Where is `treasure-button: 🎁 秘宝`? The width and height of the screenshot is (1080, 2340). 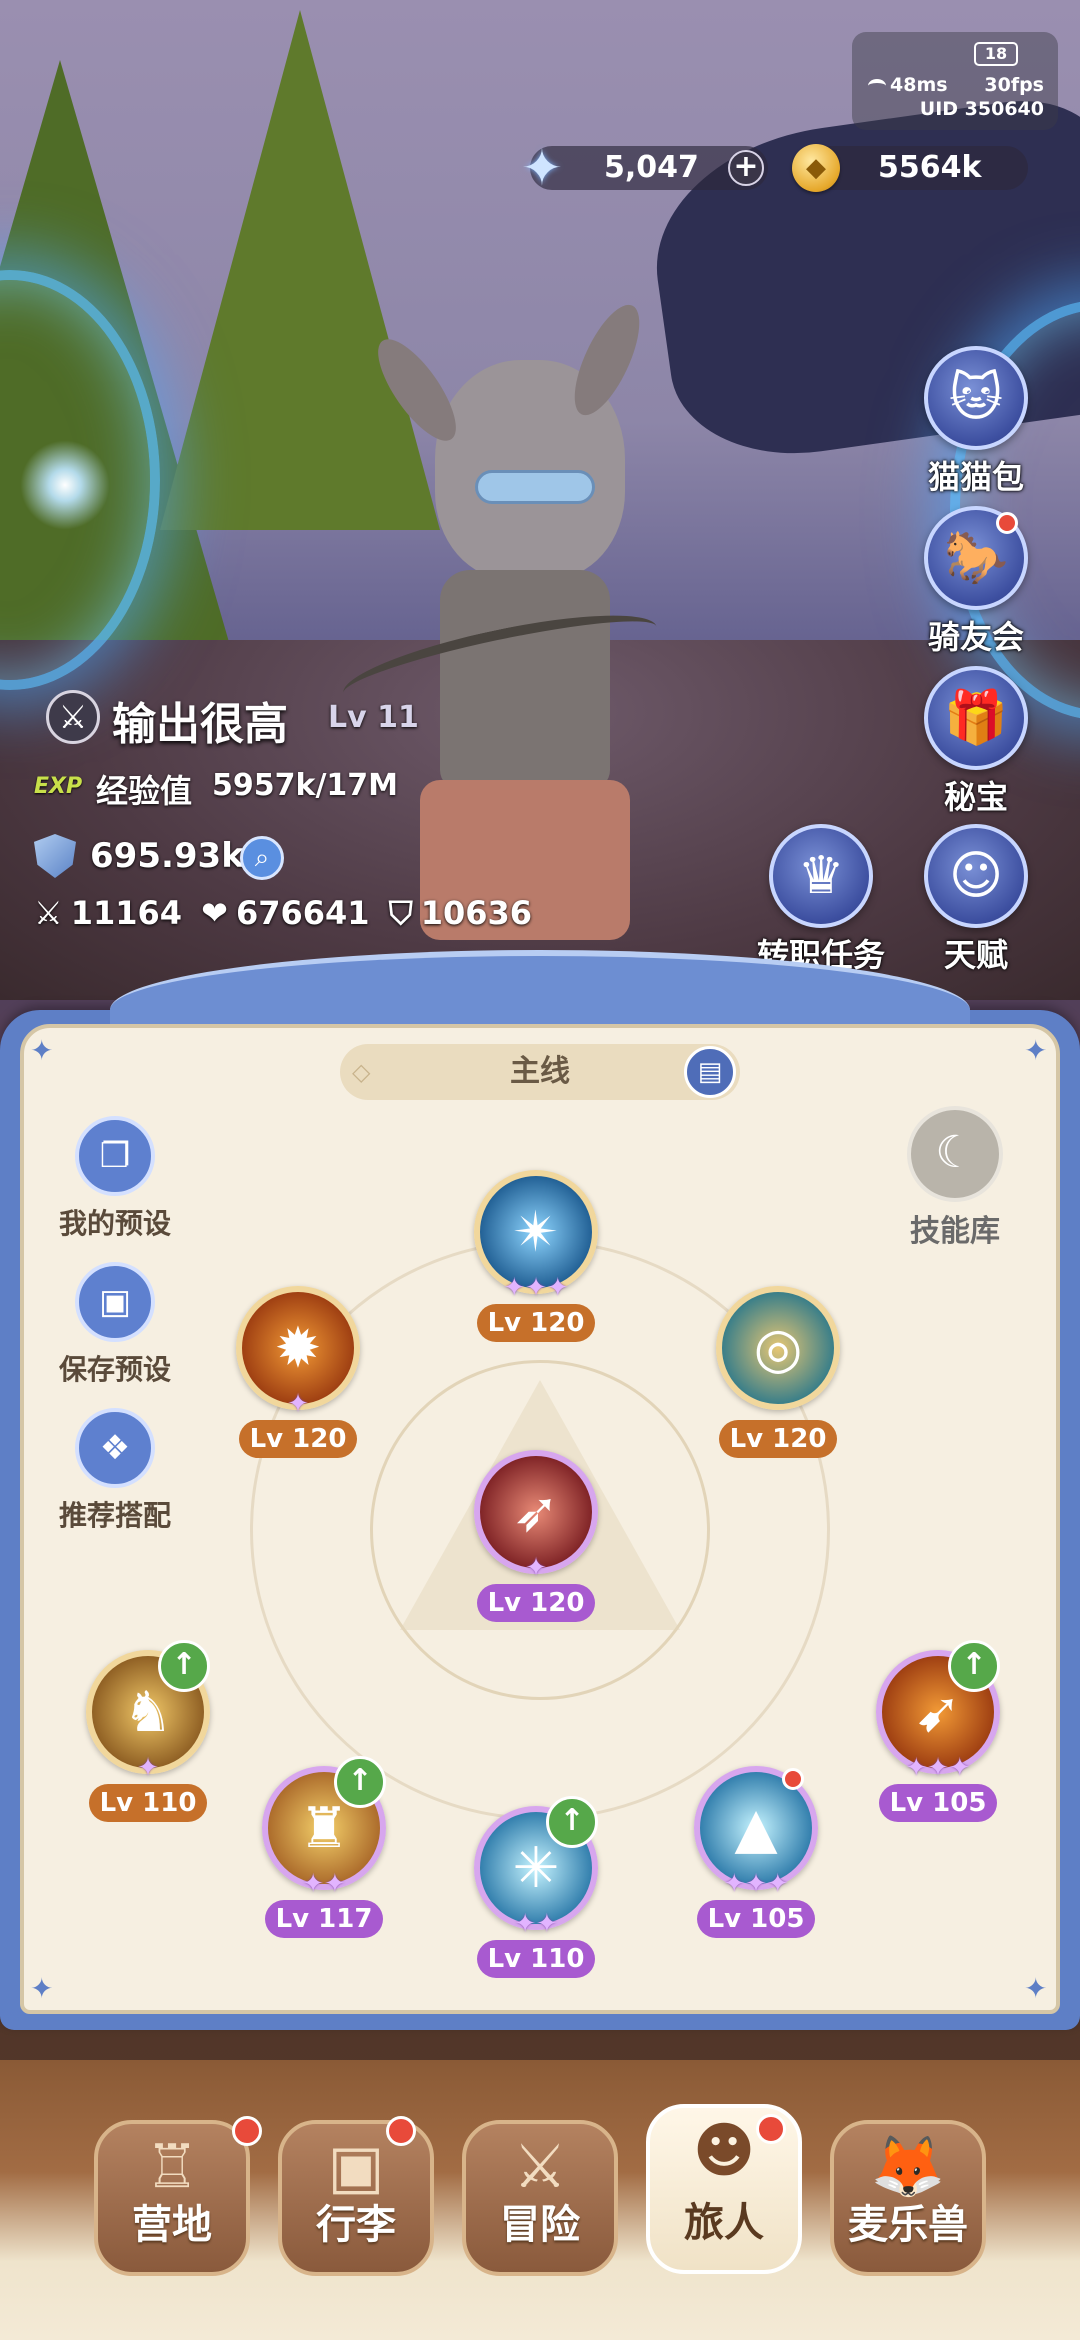 treasure-button: 🎁 秘宝 is located at coordinates (976, 741).